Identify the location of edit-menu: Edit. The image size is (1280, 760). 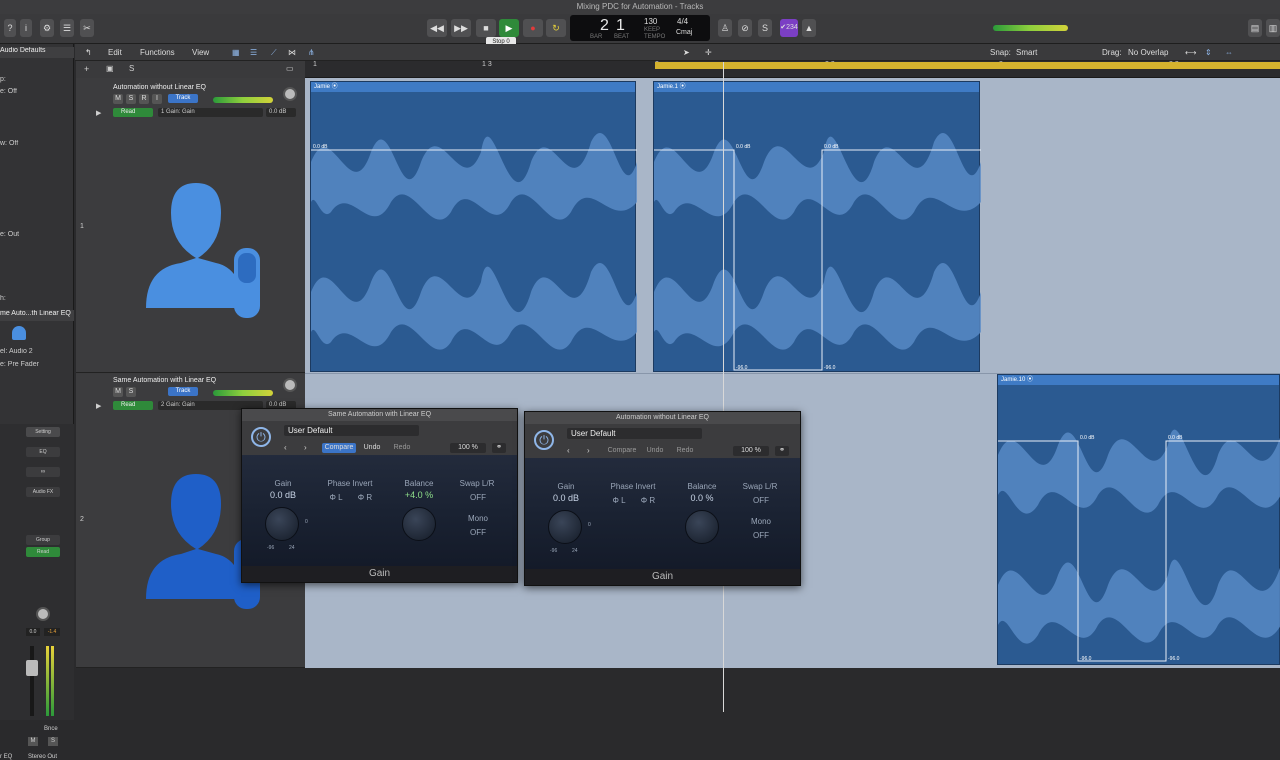
(115, 52).